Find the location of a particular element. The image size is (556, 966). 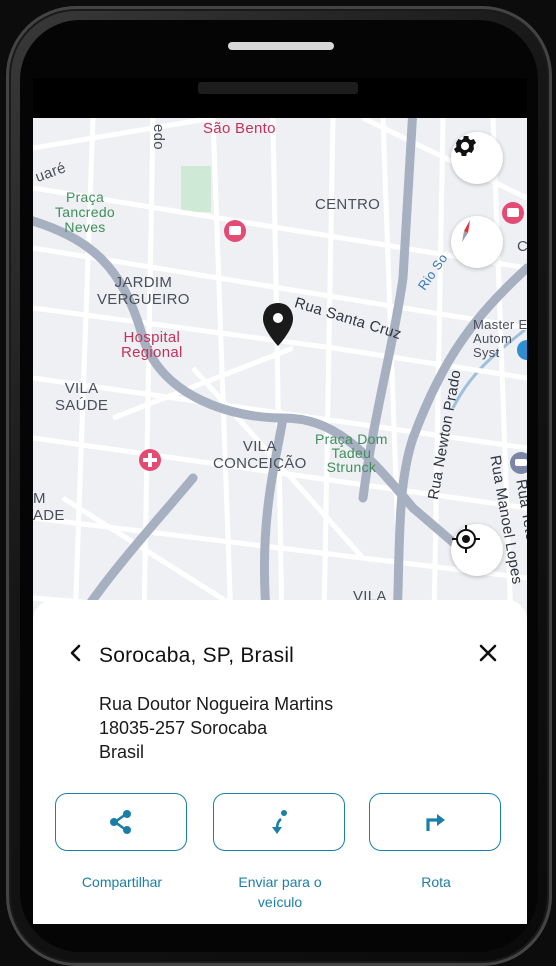

map-label-vila-conceicao: VILA CONCEIÇÃO is located at coordinates (260, 455).